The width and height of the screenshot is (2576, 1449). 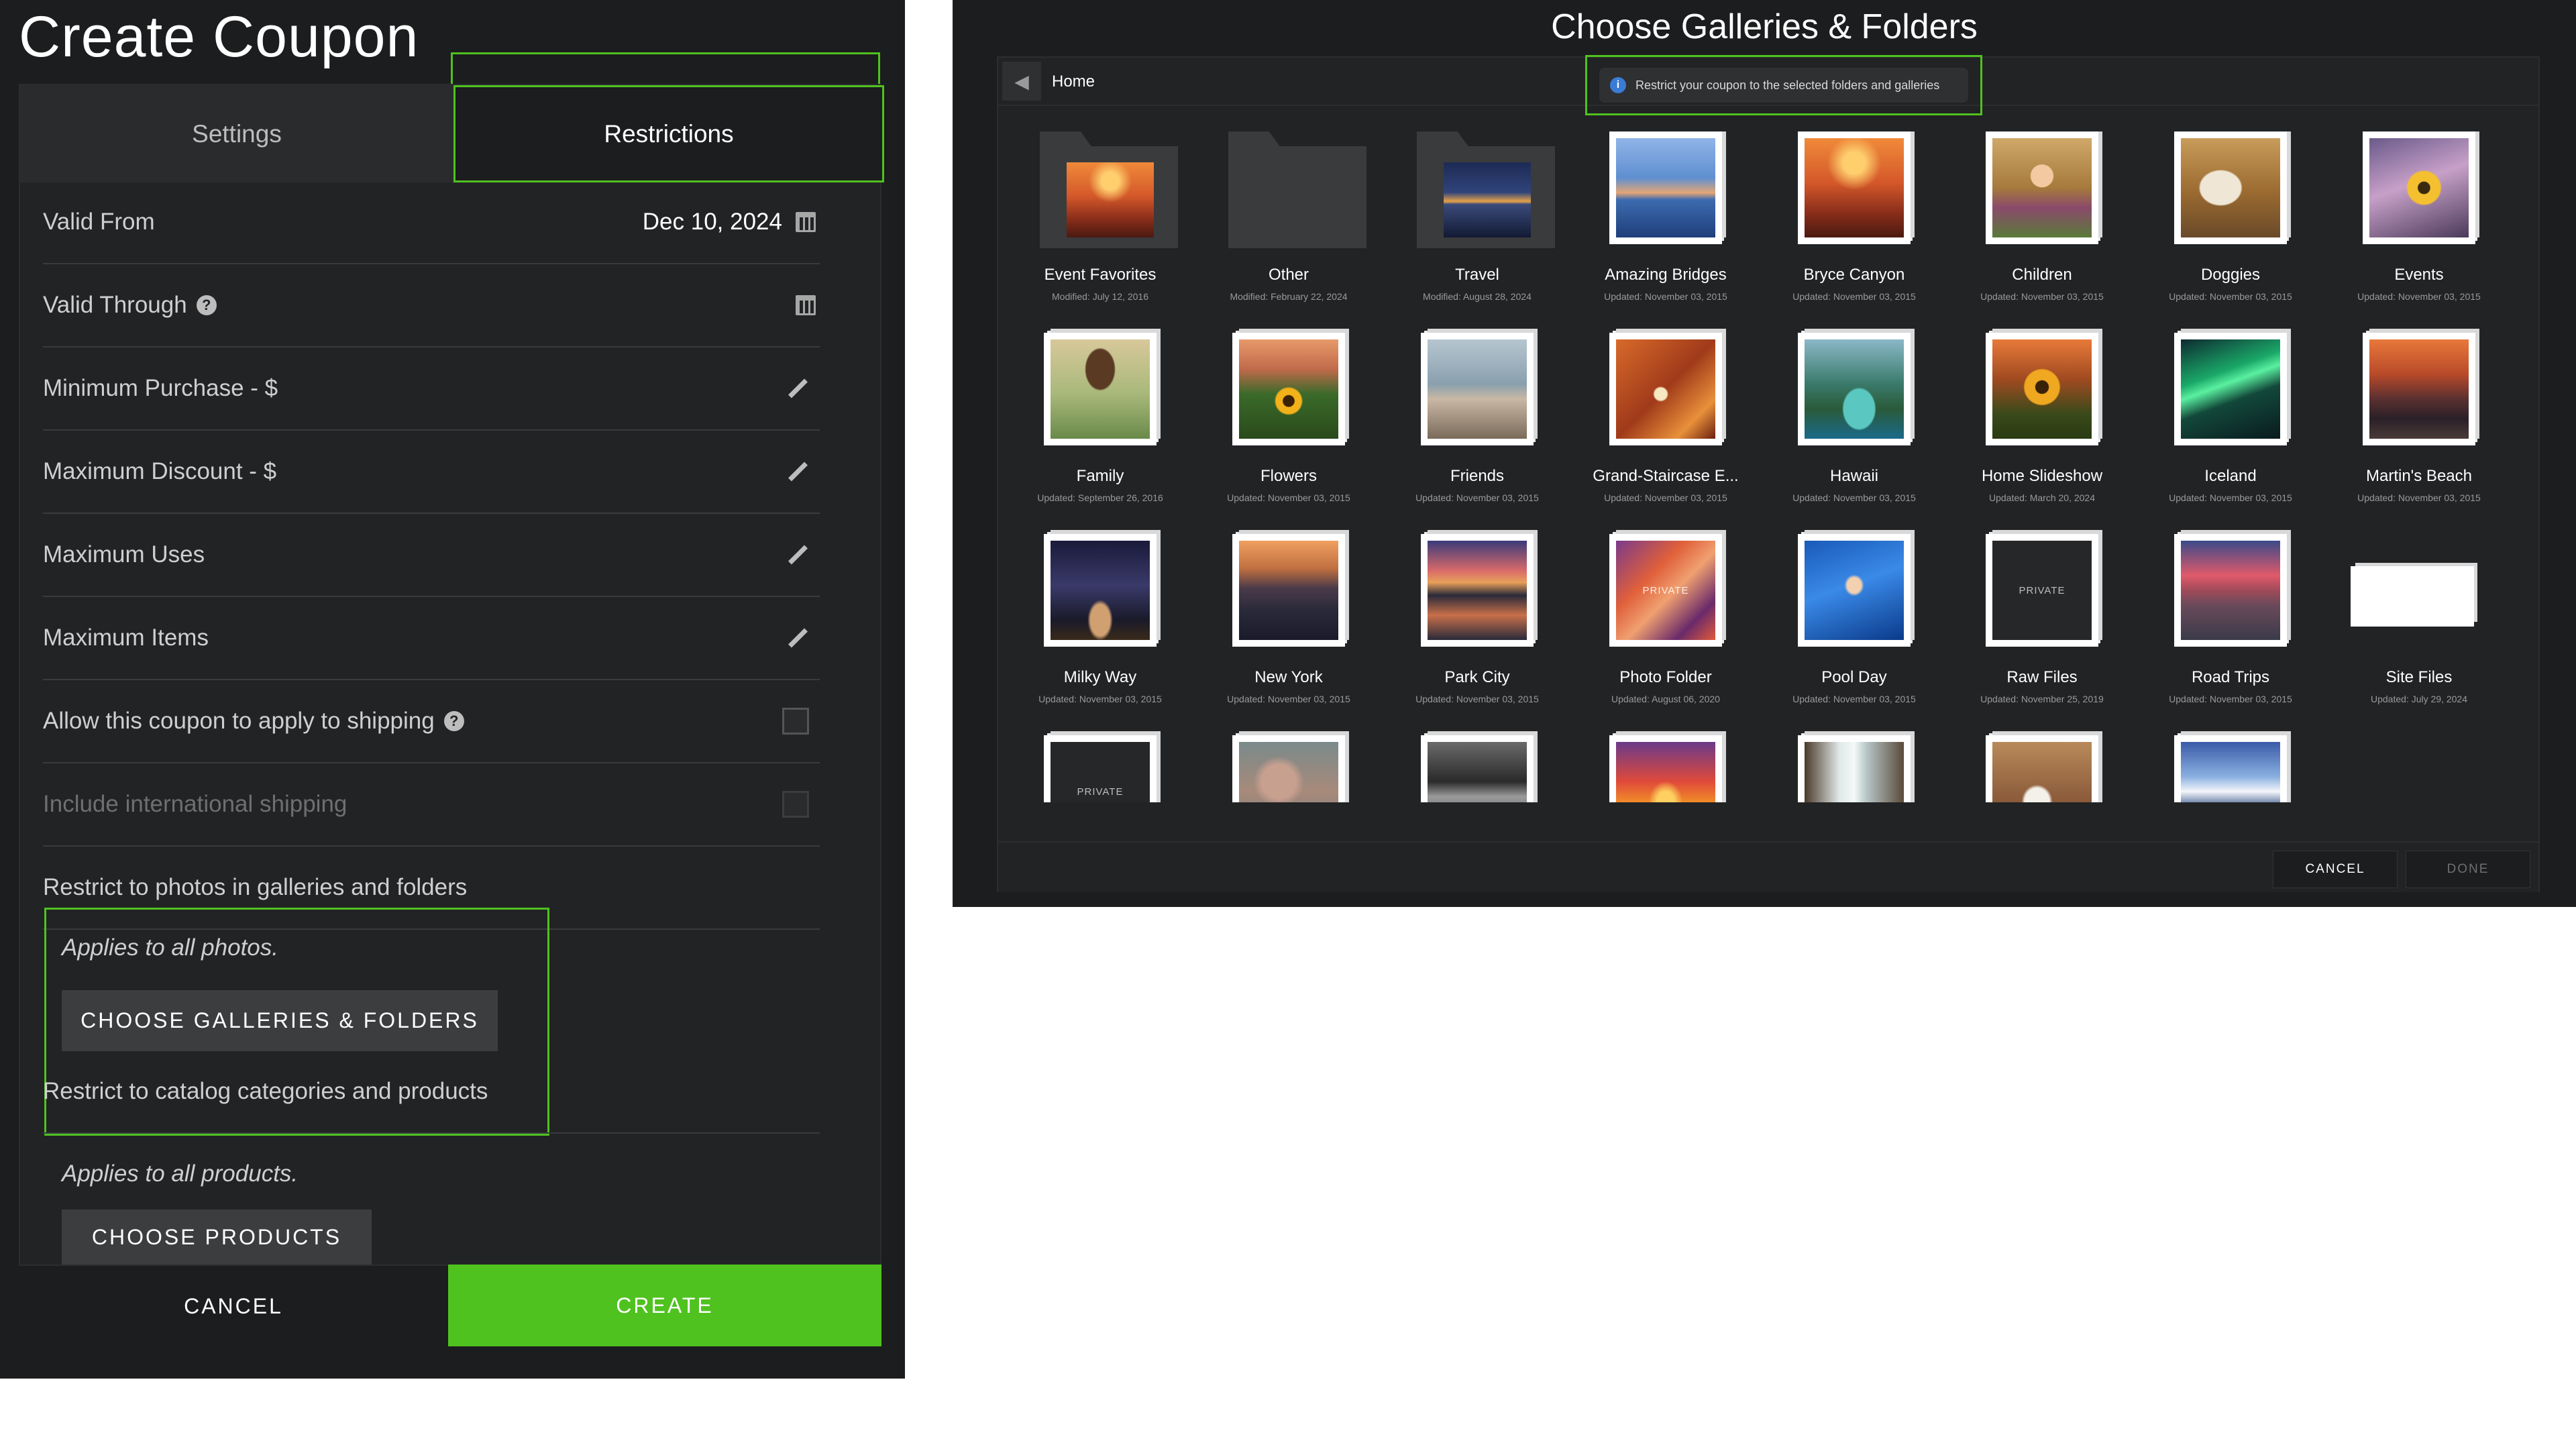 What do you see at coordinates (2042, 232) in the screenshot?
I see `gallery-tile: Children Updated: November 03, 2015` at bounding box center [2042, 232].